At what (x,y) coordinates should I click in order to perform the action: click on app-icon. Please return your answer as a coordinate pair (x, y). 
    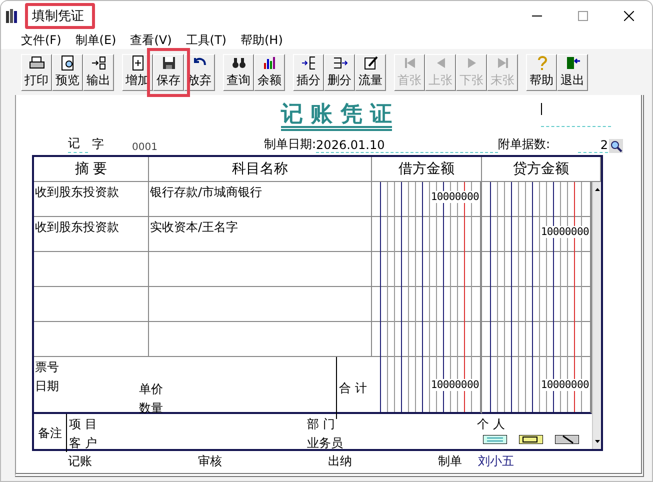
    Looking at the image, I should click on (12, 16).